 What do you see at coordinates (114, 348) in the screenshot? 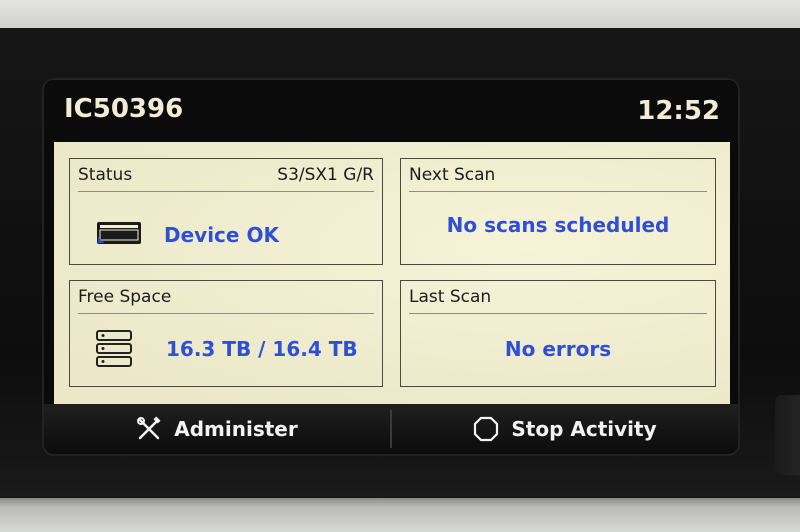
I see `storage-icon` at bounding box center [114, 348].